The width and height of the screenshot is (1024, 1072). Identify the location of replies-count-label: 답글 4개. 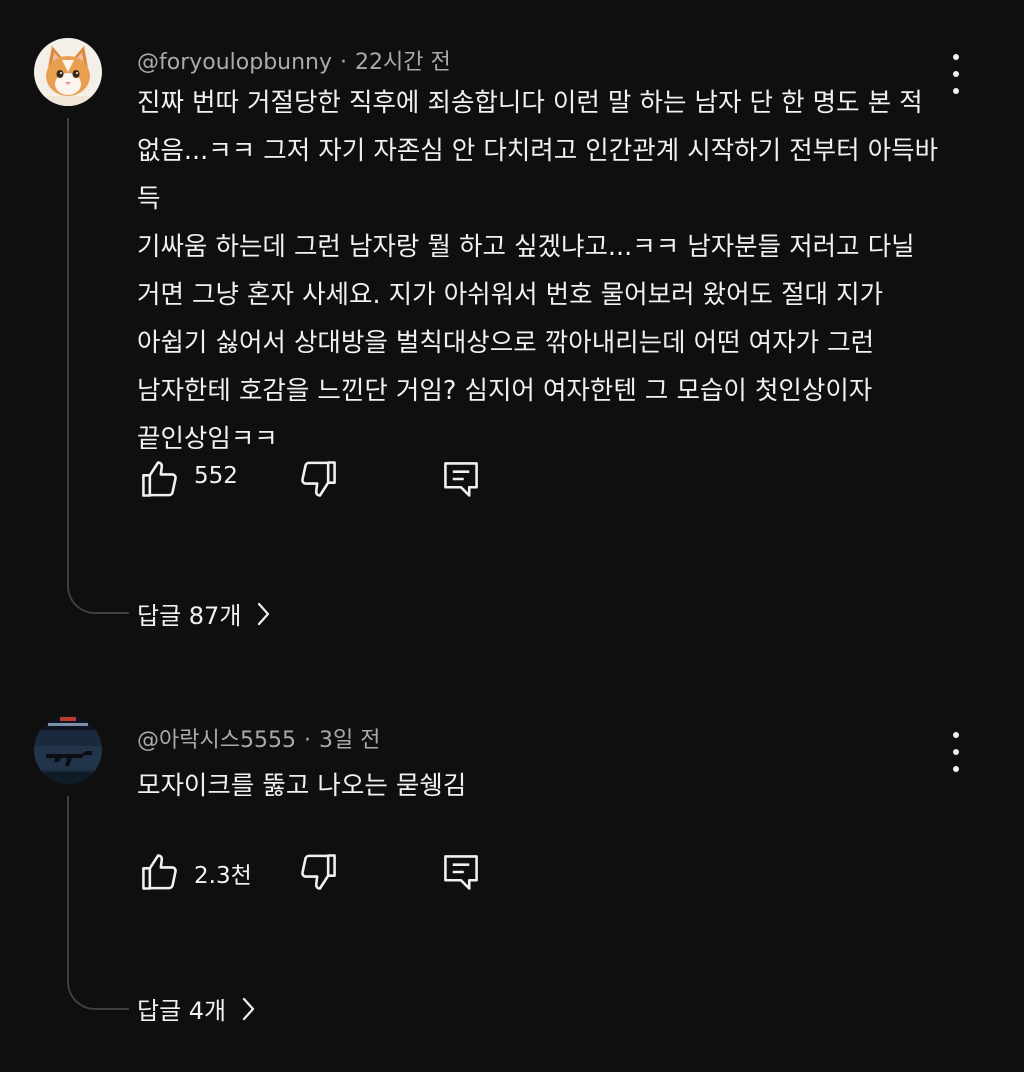
(182, 1011).